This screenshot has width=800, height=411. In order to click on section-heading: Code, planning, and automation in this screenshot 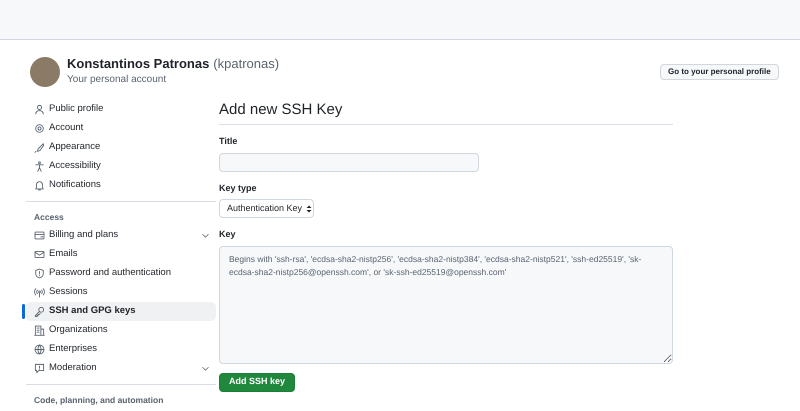, I will do `click(99, 400)`.